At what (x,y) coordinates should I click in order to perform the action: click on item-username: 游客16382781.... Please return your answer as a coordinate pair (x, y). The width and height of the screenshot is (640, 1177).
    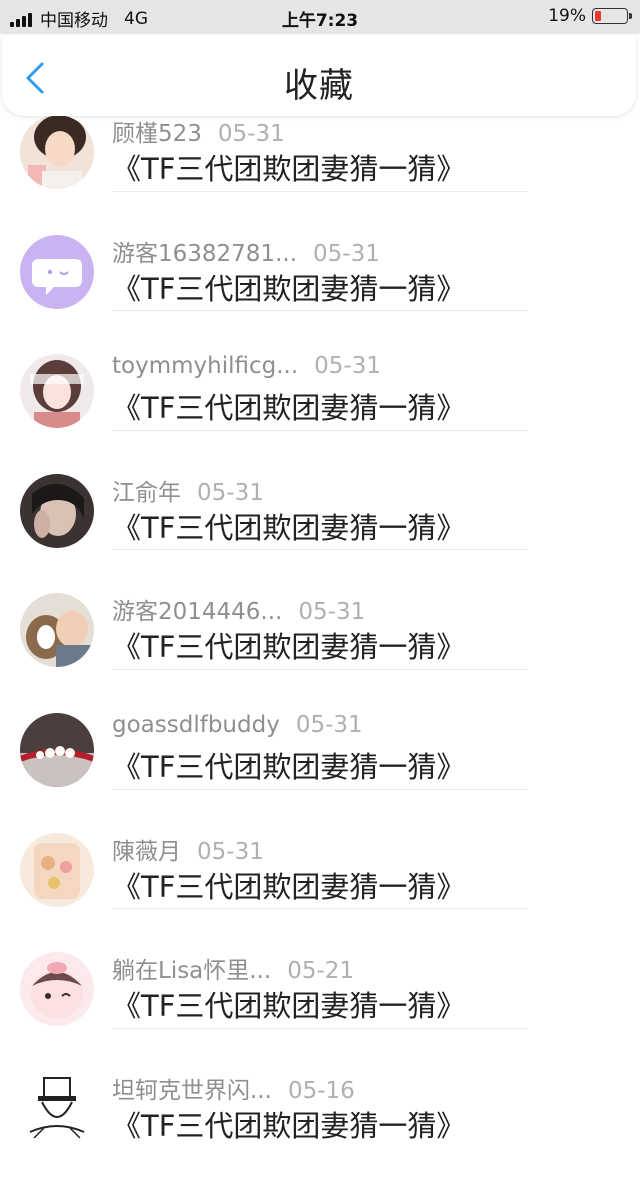
    Looking at the image, I should click on (204, 254).